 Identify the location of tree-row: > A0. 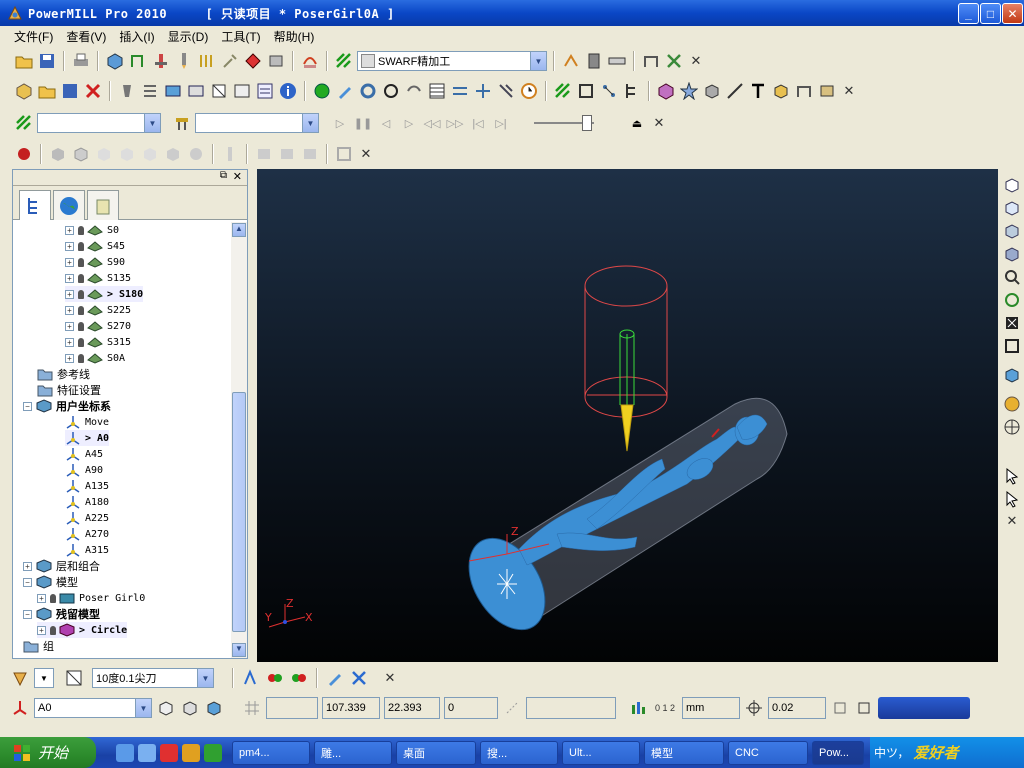
(87, 438).